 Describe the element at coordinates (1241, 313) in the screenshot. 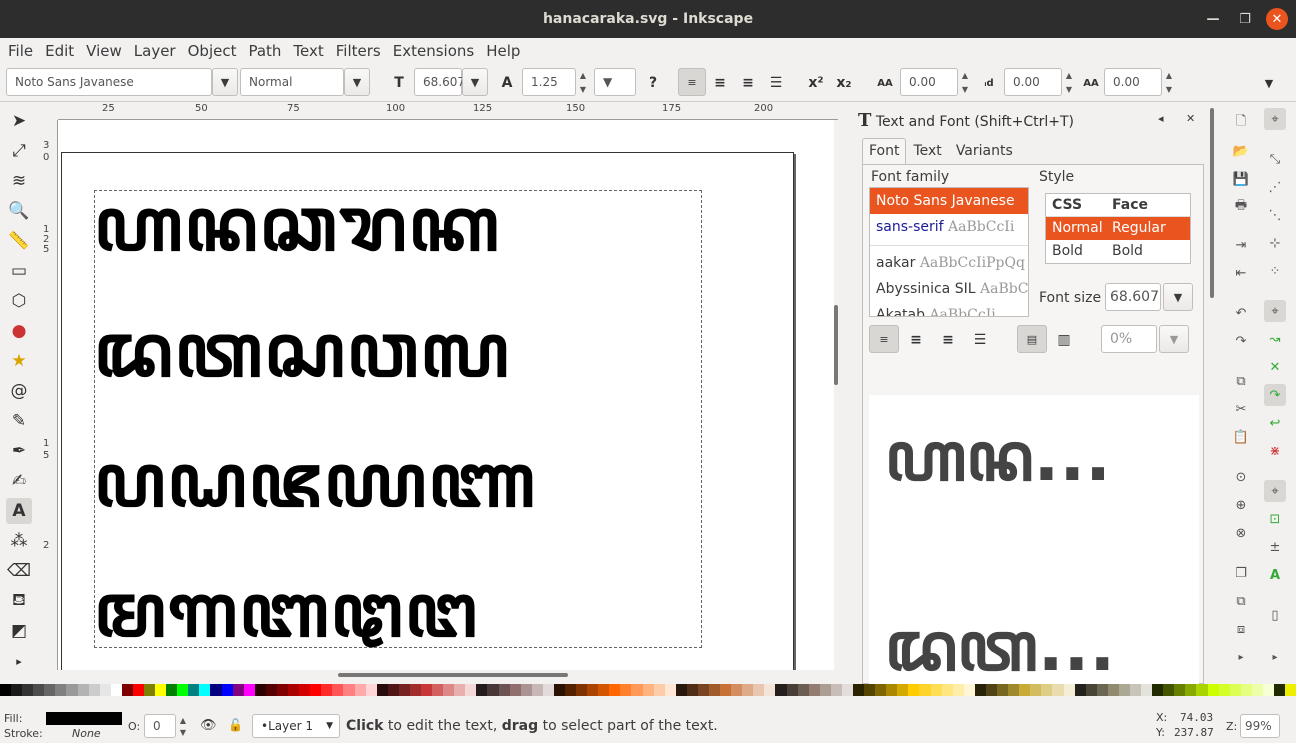

I see `undo-icon: ↶` at that location.